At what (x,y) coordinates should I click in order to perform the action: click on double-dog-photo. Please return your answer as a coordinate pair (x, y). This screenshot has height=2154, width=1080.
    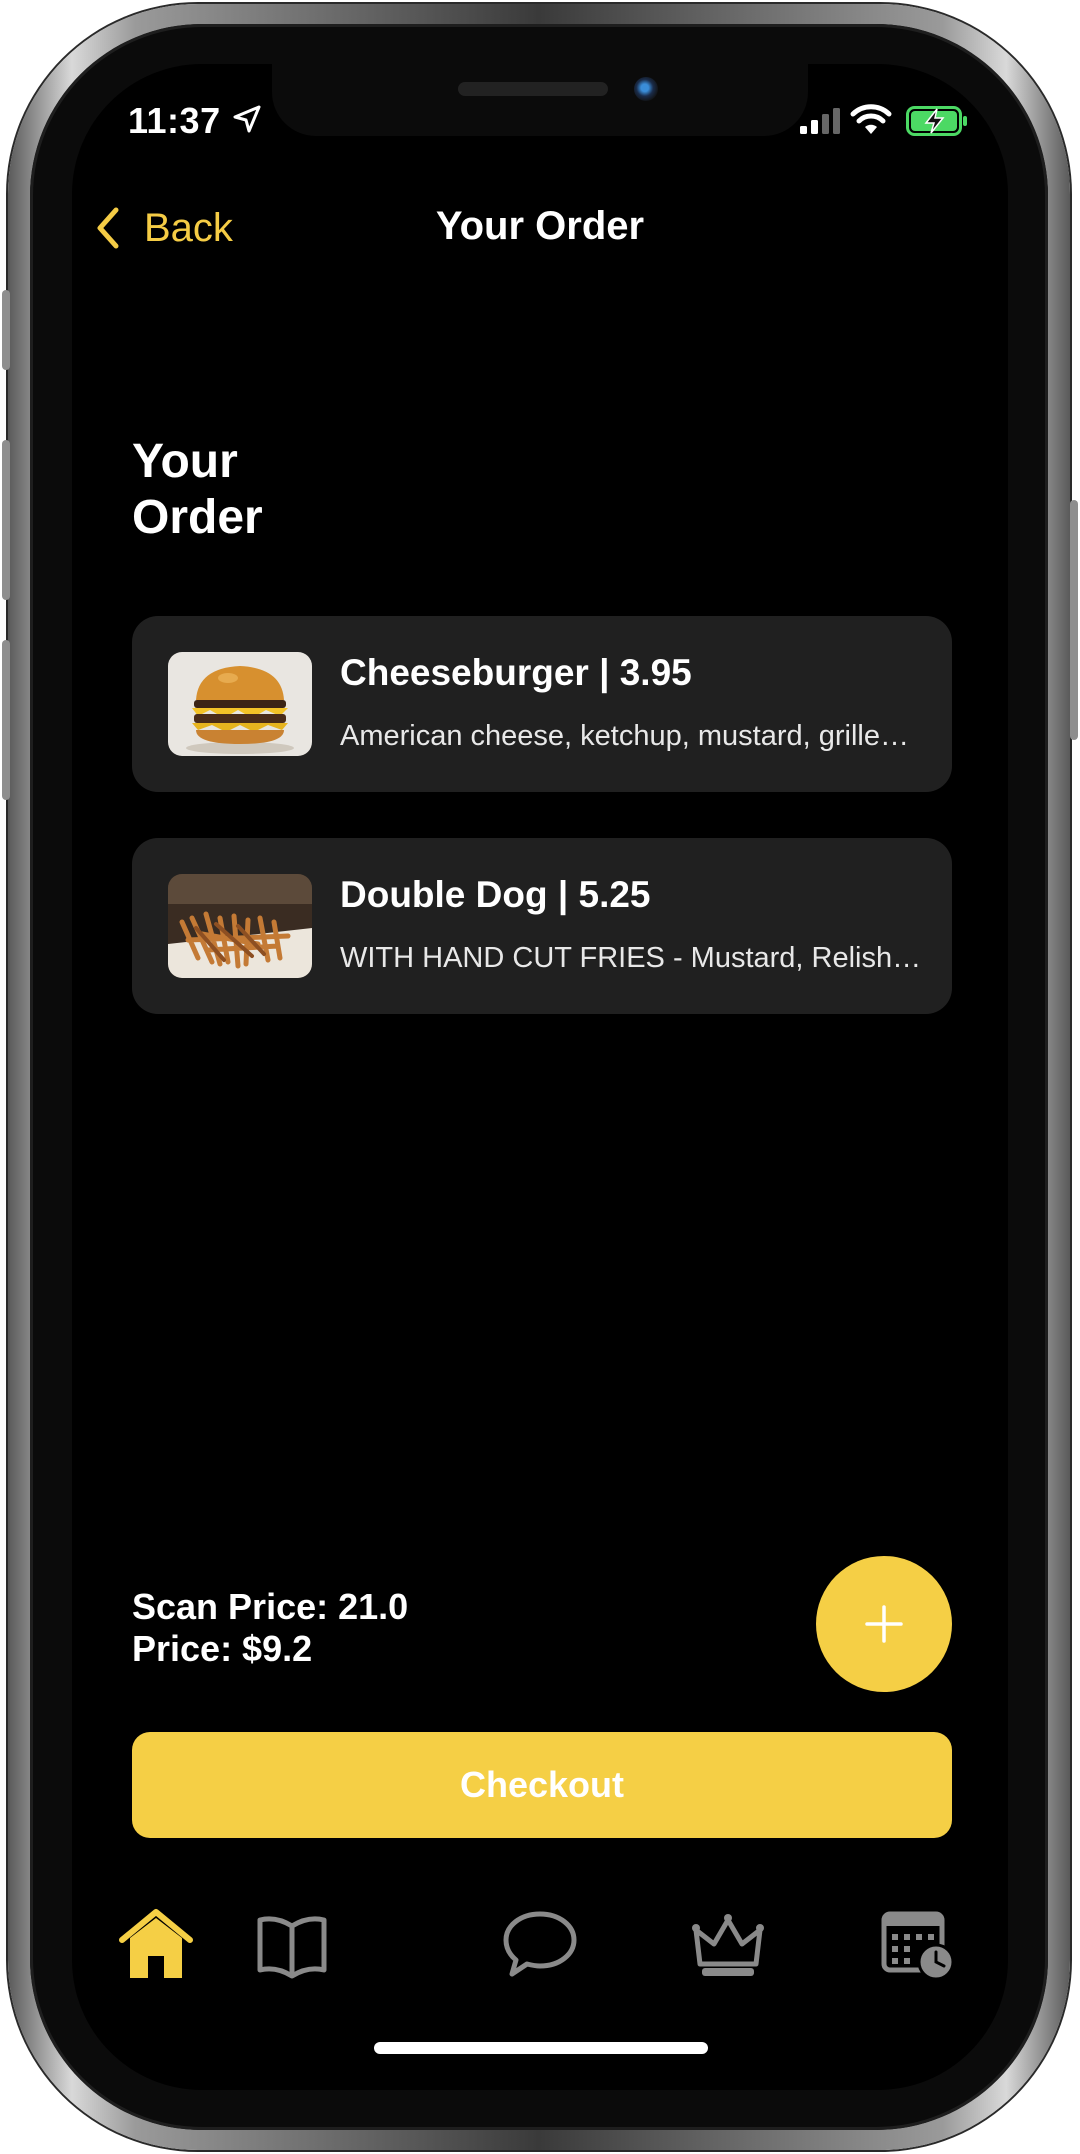
    Looking at the image, I should click on (240, 926).